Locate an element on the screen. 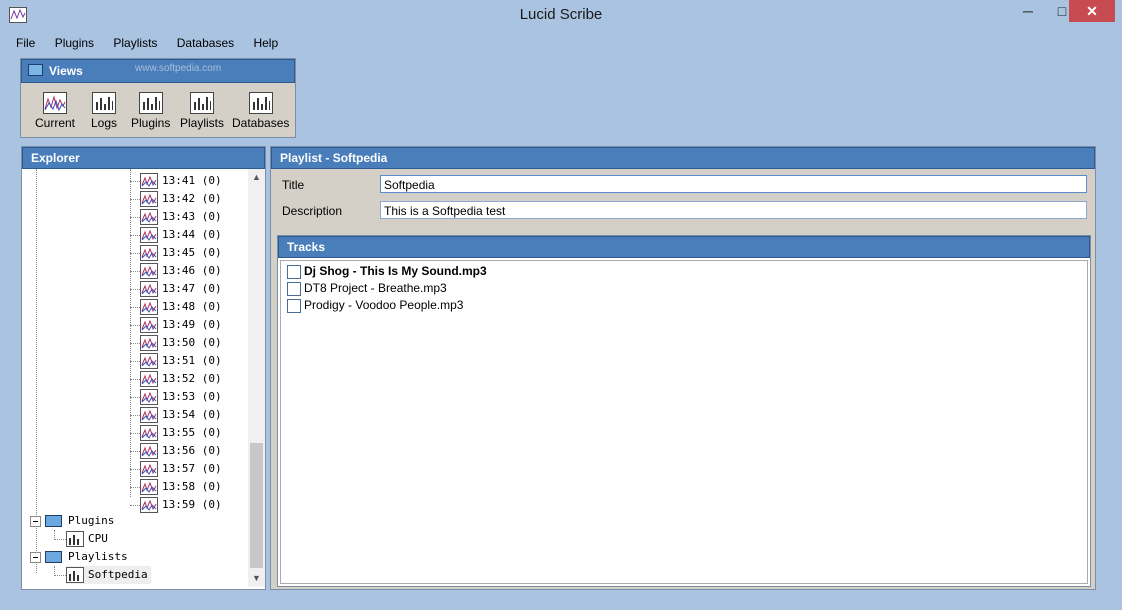 Image resolution: width=1122 pixels, height=610 pixels. tree-node-time: 13:41 (0) is located at coordinates (181, 181).